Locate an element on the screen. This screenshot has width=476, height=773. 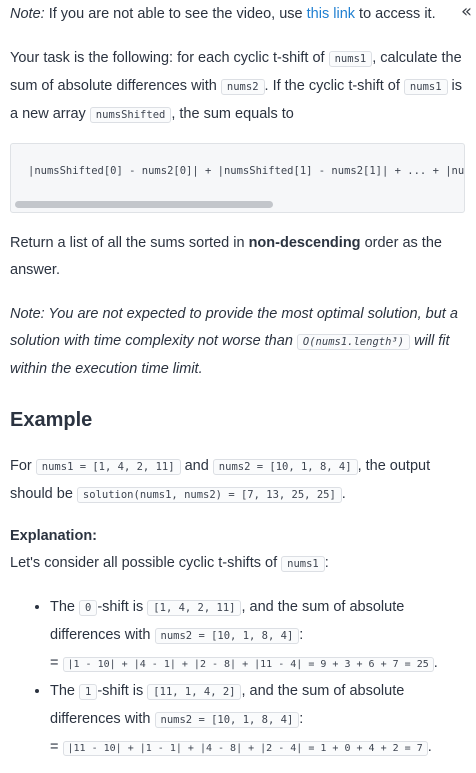
video-link: this link is located at coordinates (331, 14).